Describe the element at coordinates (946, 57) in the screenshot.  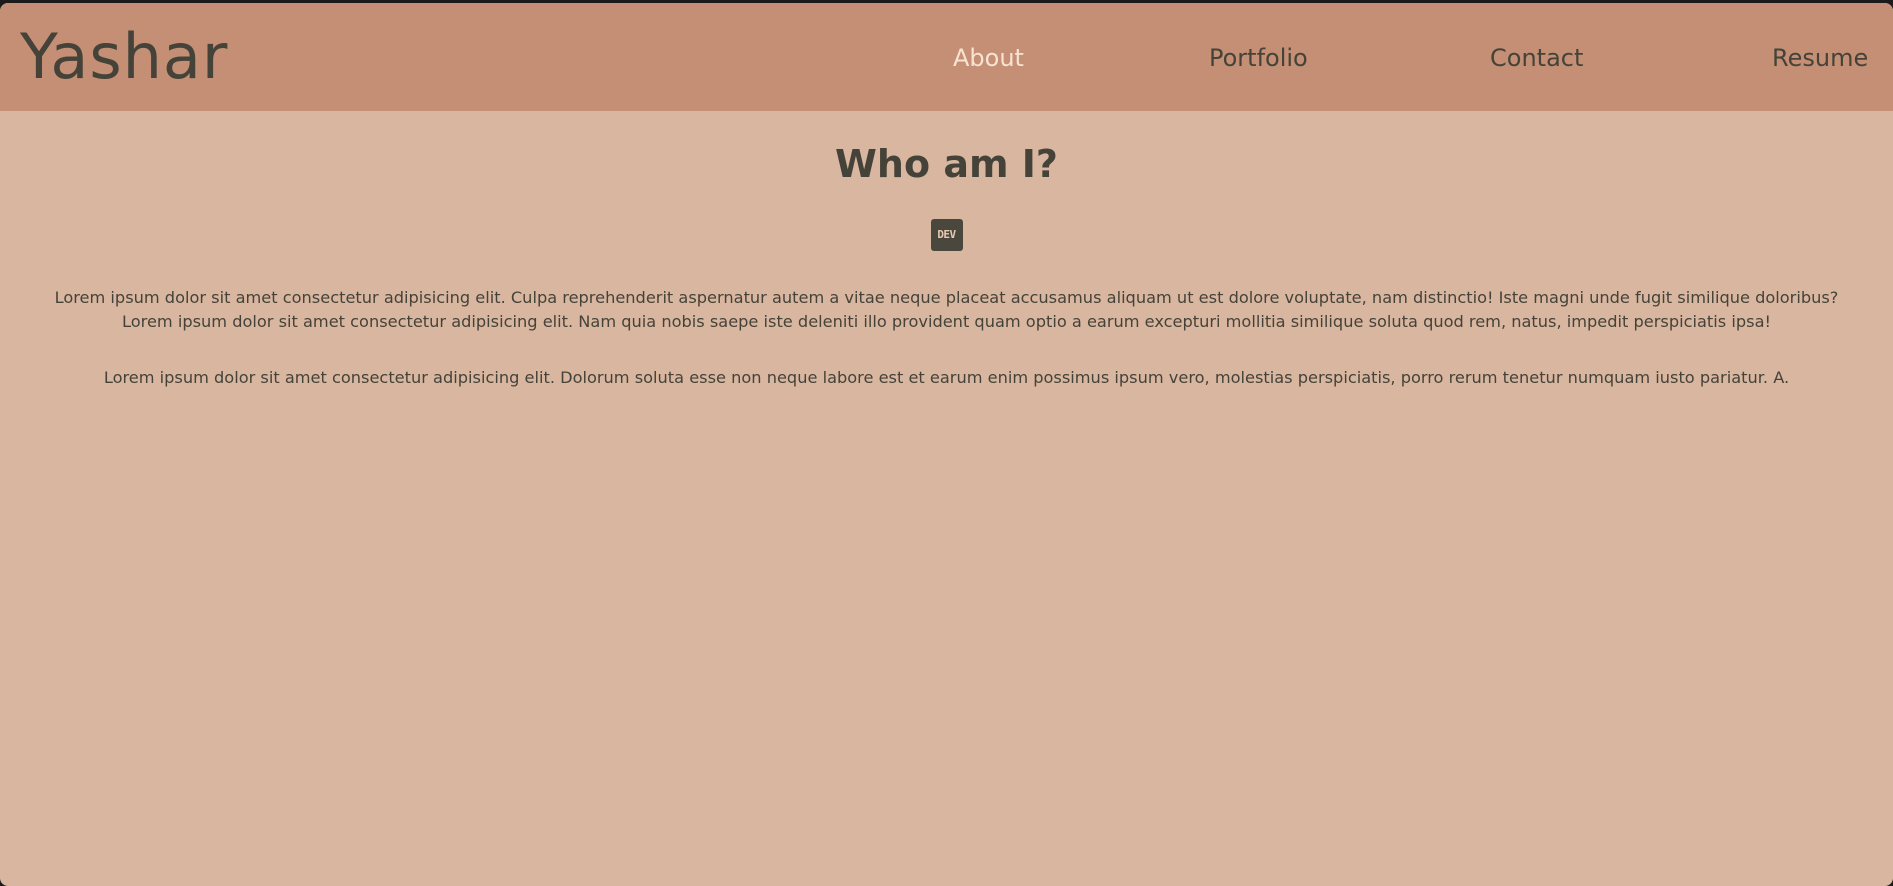
I see `site-header: Yashar About Portfolio Contact Resume` at that location.